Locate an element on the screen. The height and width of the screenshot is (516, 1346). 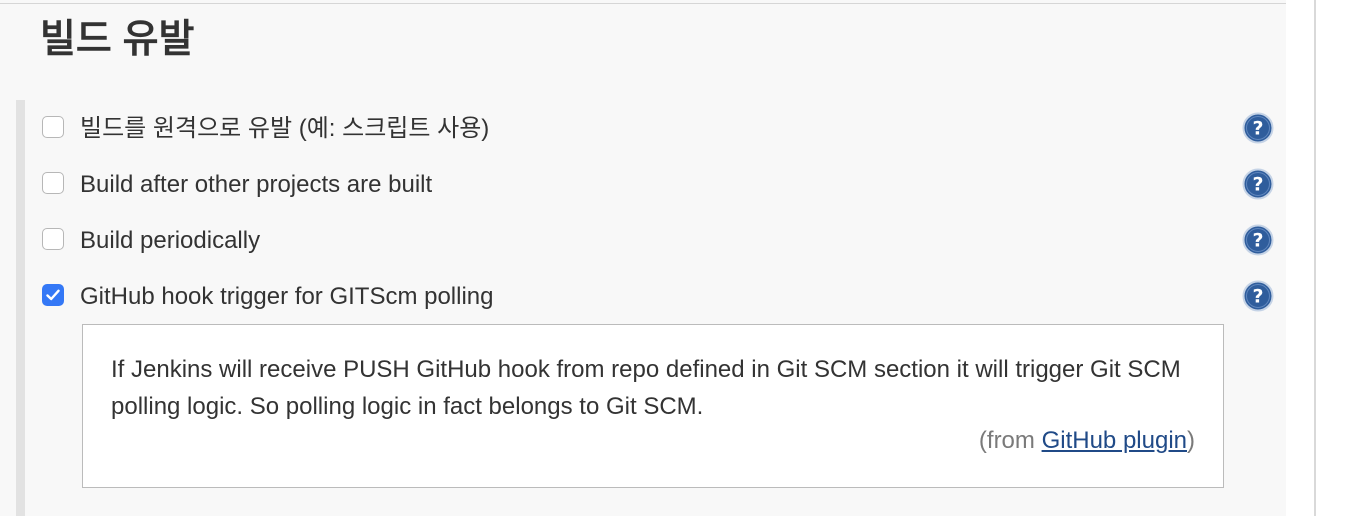
checkmark-icon is located at coordinates (53, 295).